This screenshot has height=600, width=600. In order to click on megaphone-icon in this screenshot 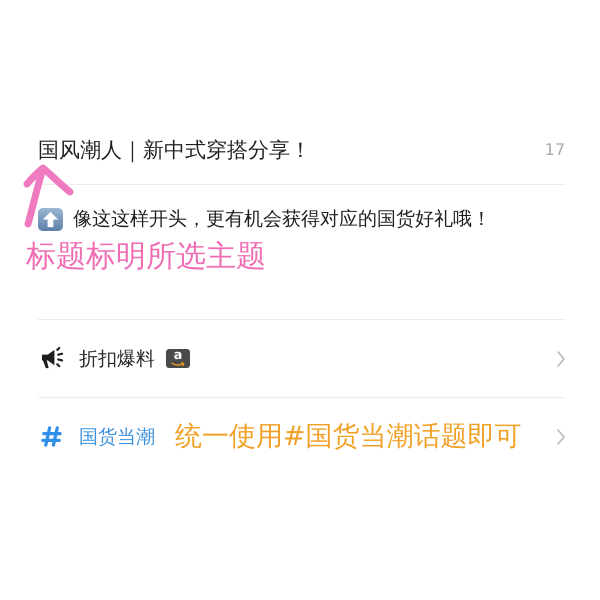, I will do `click(52, 358)`.